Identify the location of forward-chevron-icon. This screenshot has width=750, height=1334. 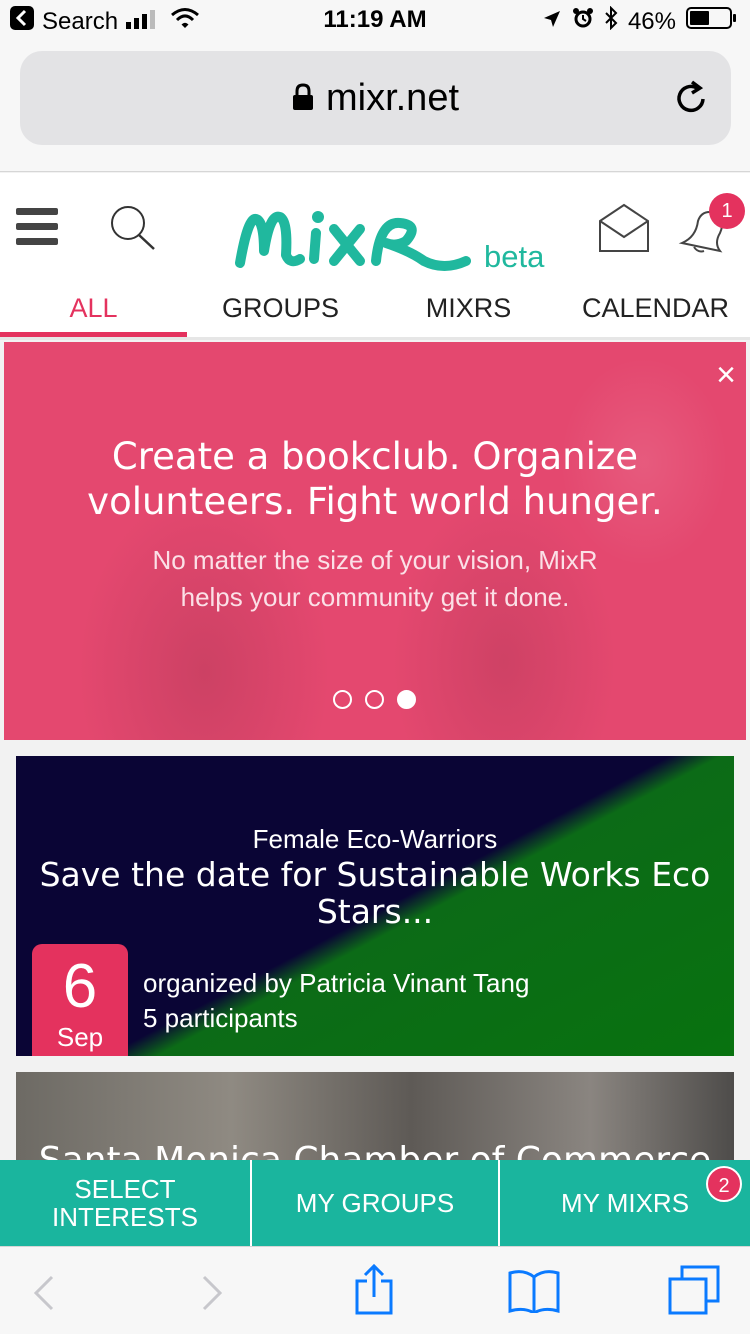
(212, 1295).